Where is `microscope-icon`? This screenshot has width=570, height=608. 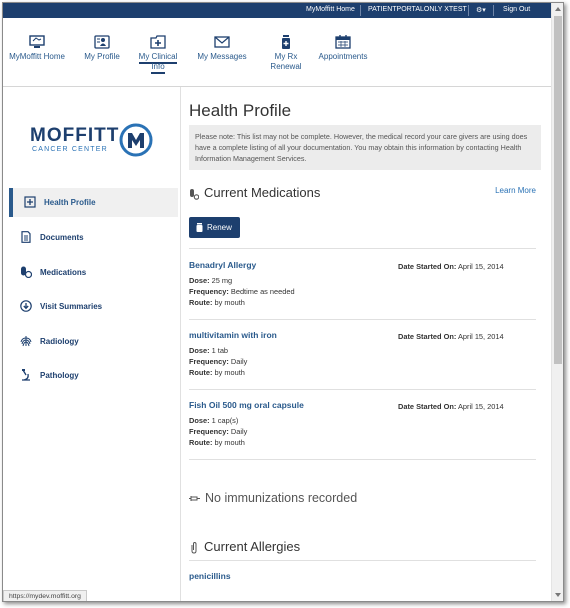 microscope-icon is located at coordinates (26, 375).